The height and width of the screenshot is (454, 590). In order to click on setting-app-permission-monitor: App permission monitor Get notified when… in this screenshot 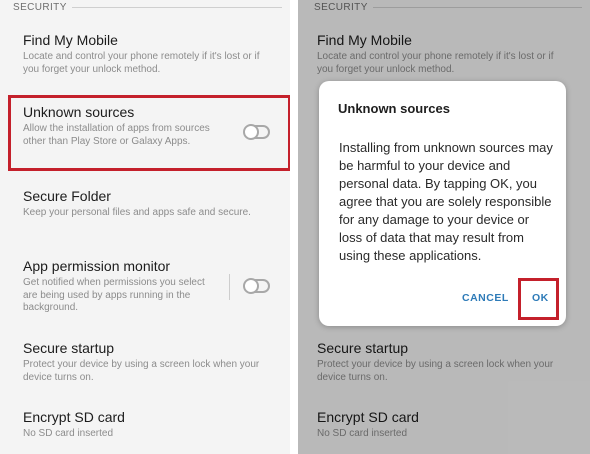, I will do `click(147, 286)`.